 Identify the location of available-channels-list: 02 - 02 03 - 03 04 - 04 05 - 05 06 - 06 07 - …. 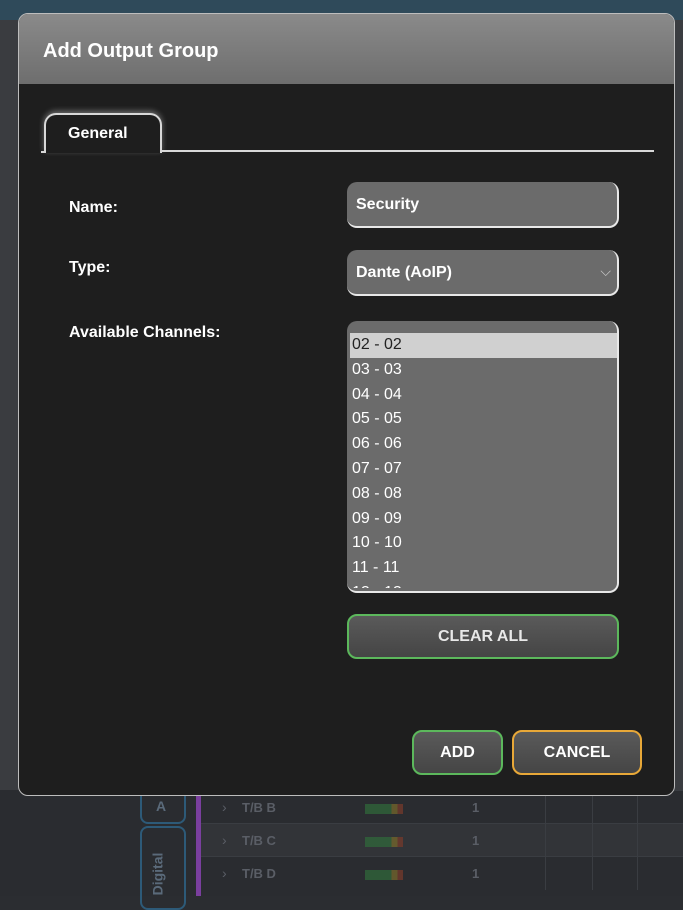
(483, 457).